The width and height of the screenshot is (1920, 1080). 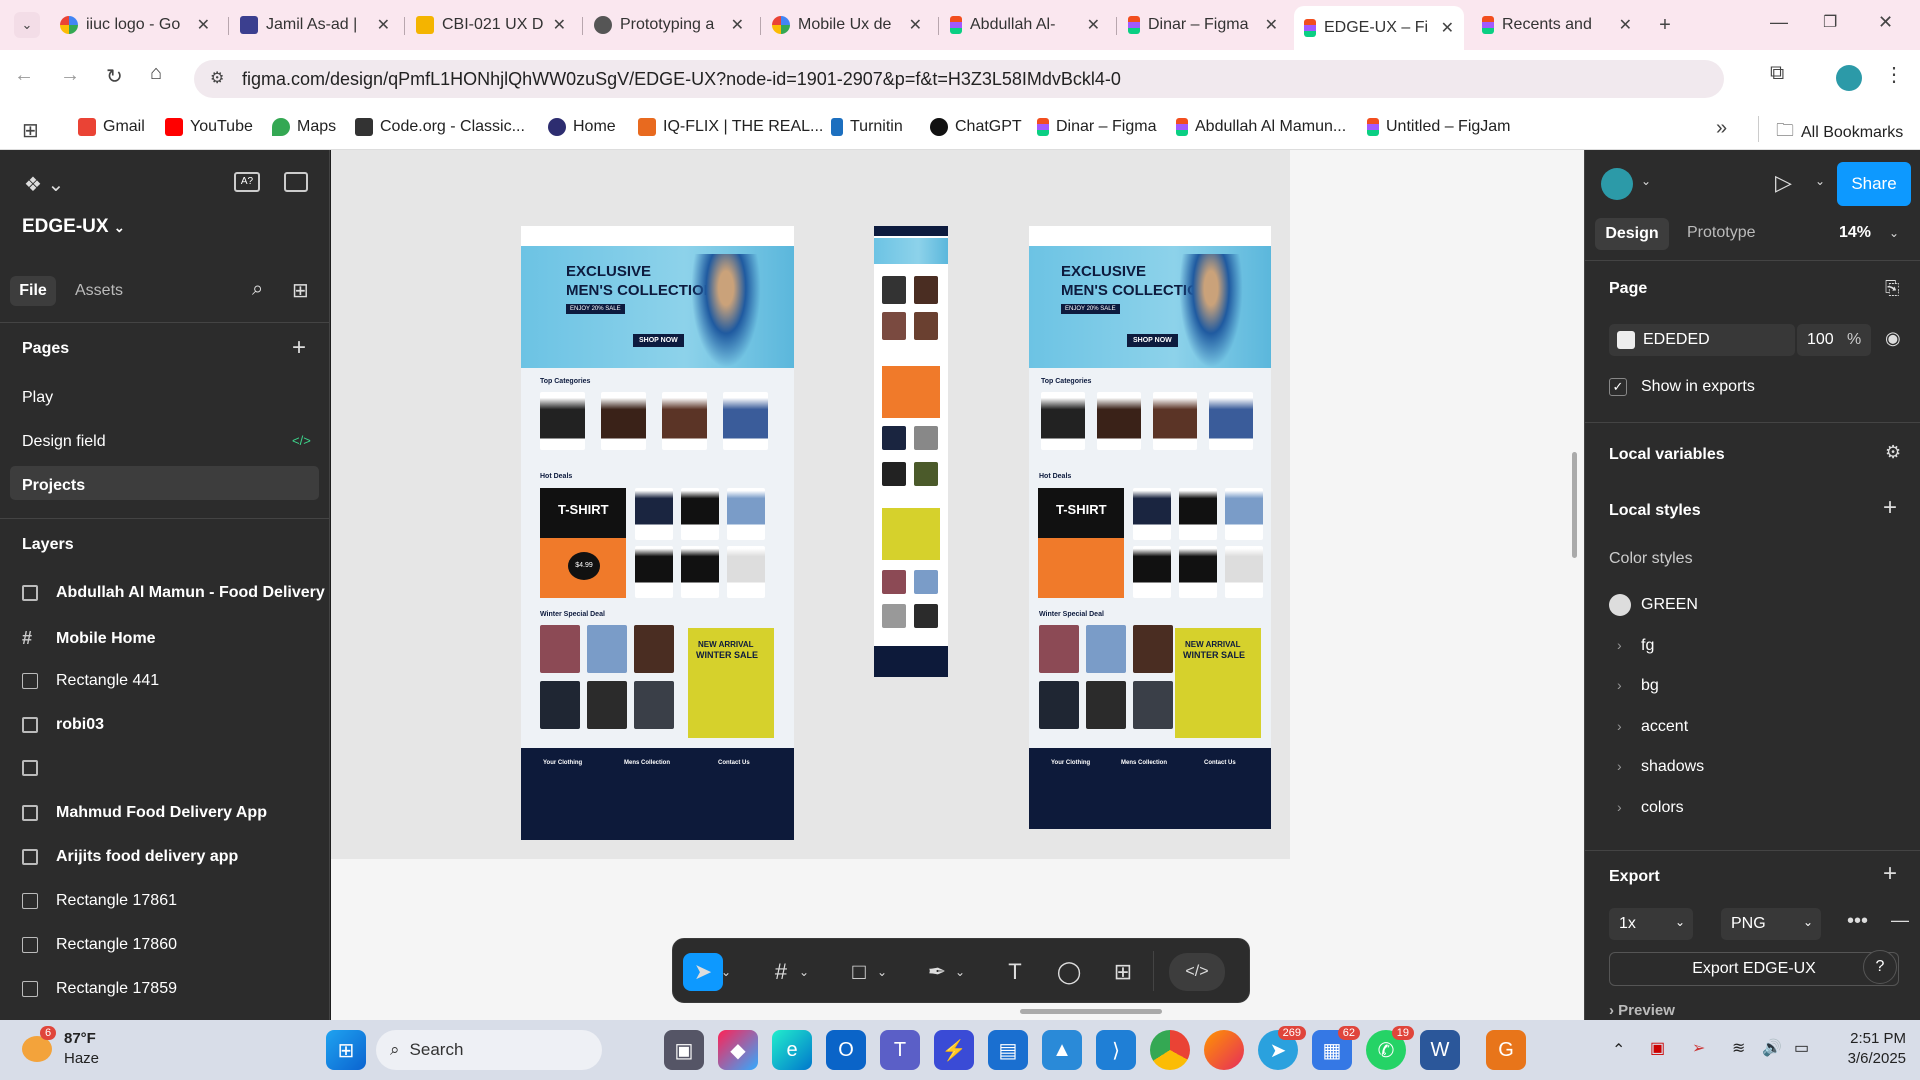 I want to click on text-tool-icon: T, so click(x=1015, y=972).